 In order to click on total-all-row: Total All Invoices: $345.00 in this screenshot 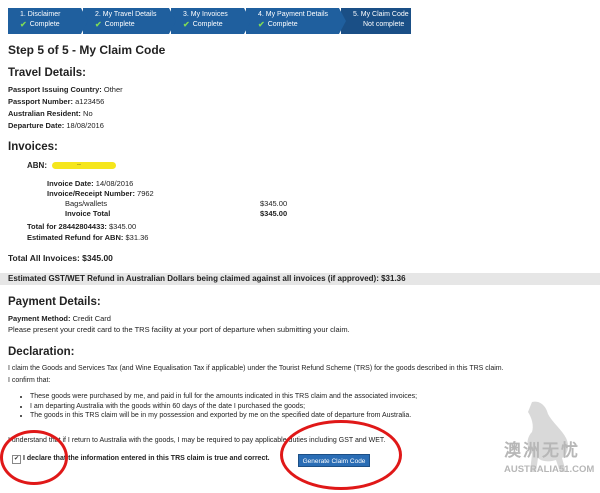, I will do `click(60, 258)`.